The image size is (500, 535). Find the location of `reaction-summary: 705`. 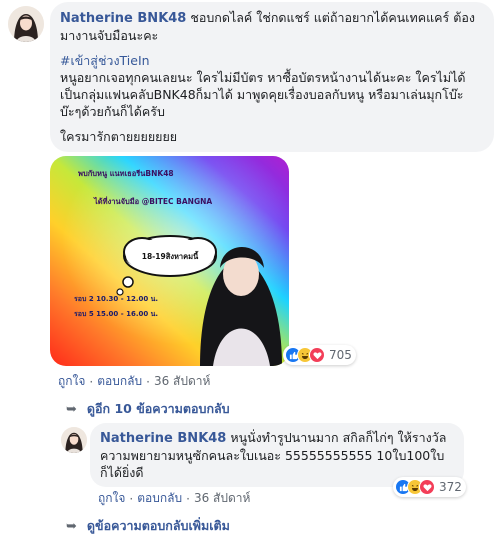

reaction-summary: 705 is located at coordinates (319, 355).